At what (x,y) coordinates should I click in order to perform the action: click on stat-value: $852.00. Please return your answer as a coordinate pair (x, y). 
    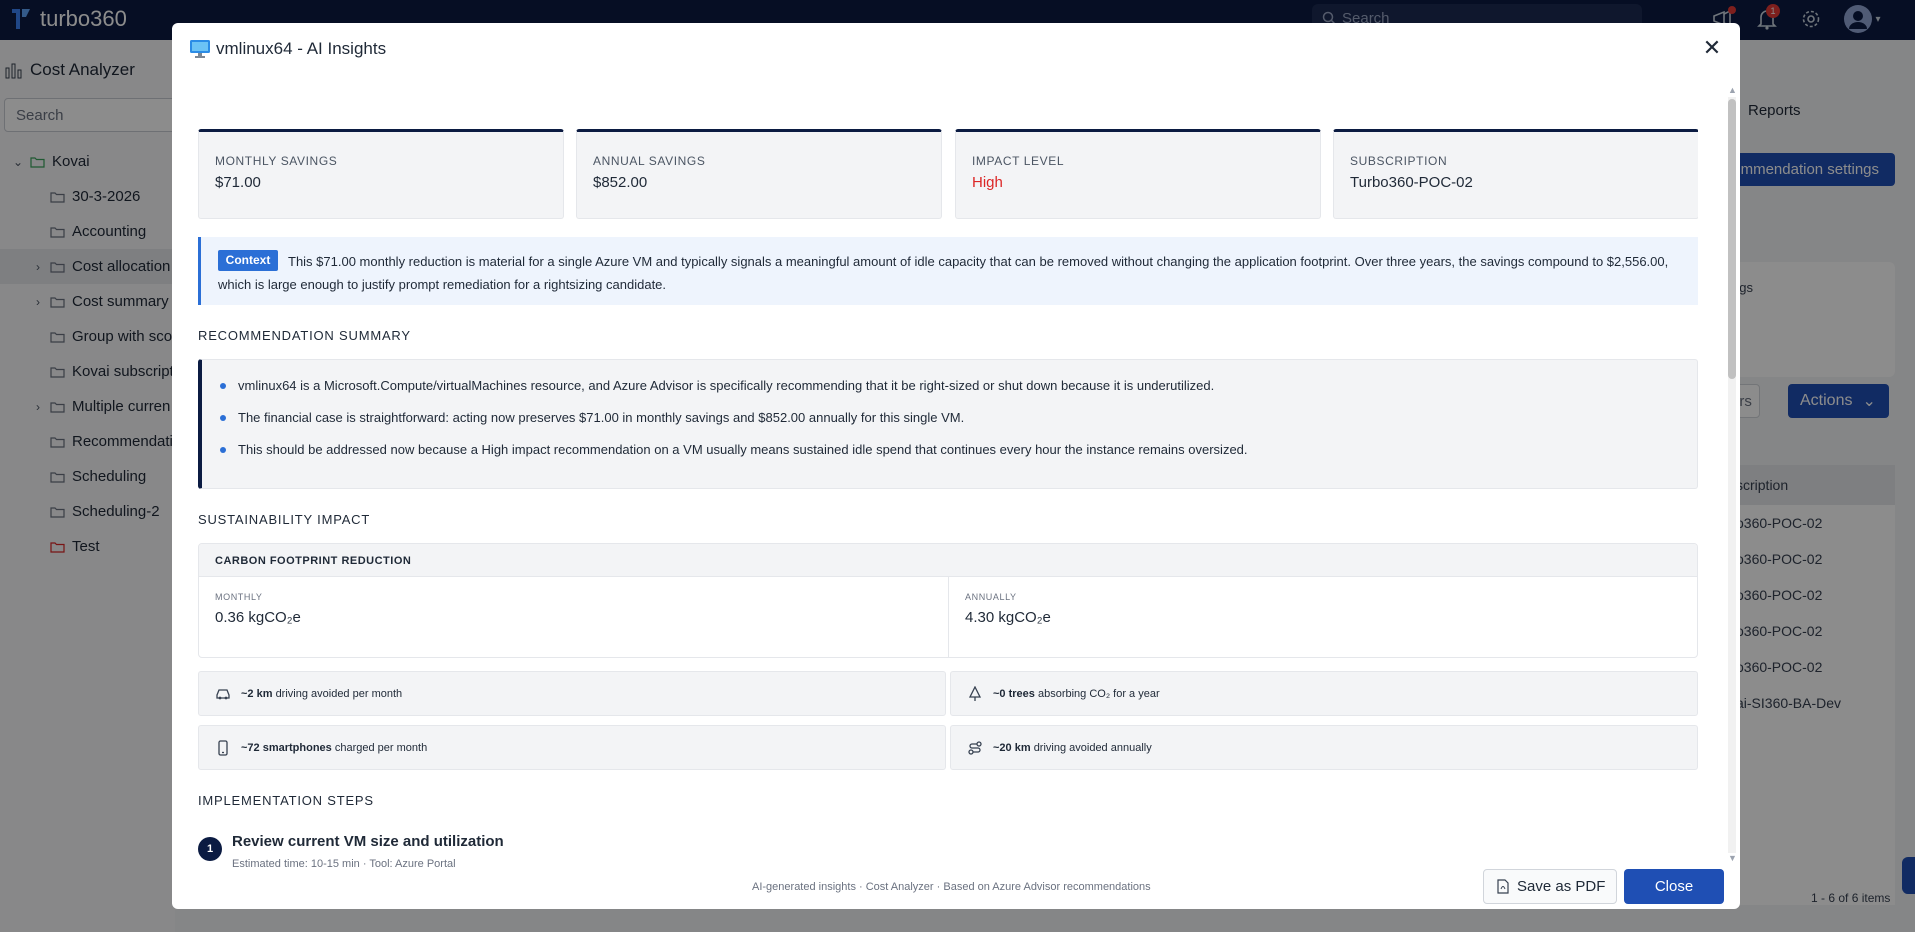
    Looking at the image, I should click on (620, 182).